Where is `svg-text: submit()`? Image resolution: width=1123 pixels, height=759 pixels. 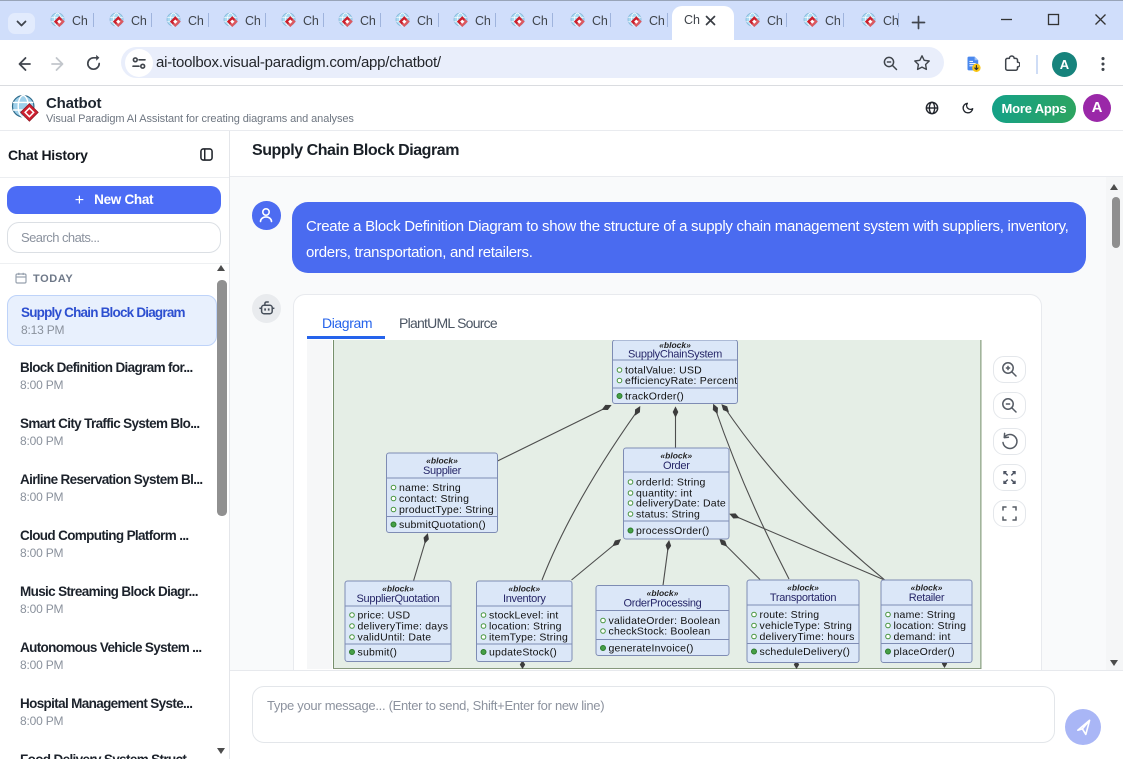
svg-text: submit() is located at coordinates (378, 653).